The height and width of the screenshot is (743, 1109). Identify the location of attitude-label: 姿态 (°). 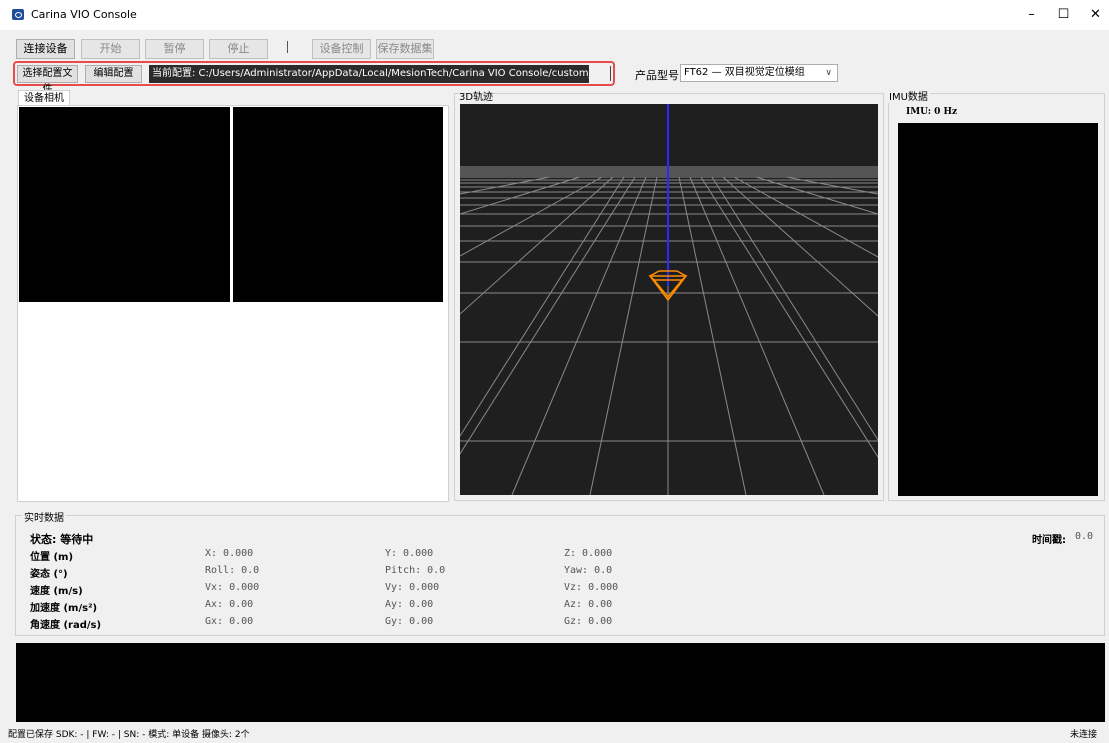
(49, 574).